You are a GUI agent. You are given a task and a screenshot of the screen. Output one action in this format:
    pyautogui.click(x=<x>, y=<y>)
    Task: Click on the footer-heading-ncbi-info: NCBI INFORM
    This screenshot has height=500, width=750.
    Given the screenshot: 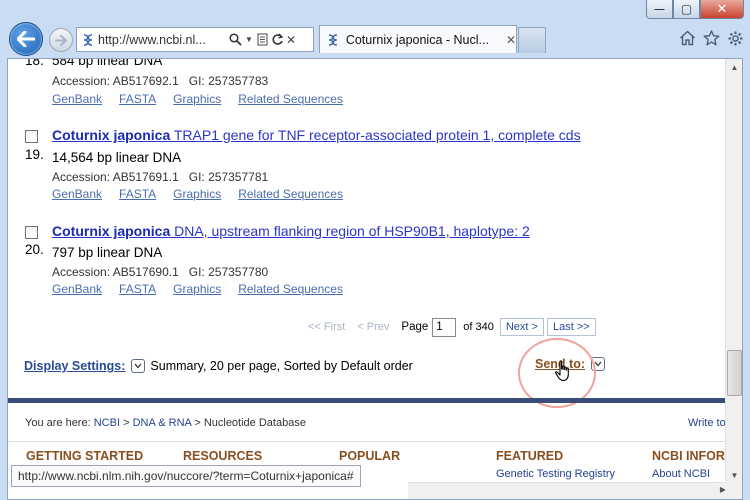 What is the action you would take?
    pyautogui.click(x=694, y=456)
    